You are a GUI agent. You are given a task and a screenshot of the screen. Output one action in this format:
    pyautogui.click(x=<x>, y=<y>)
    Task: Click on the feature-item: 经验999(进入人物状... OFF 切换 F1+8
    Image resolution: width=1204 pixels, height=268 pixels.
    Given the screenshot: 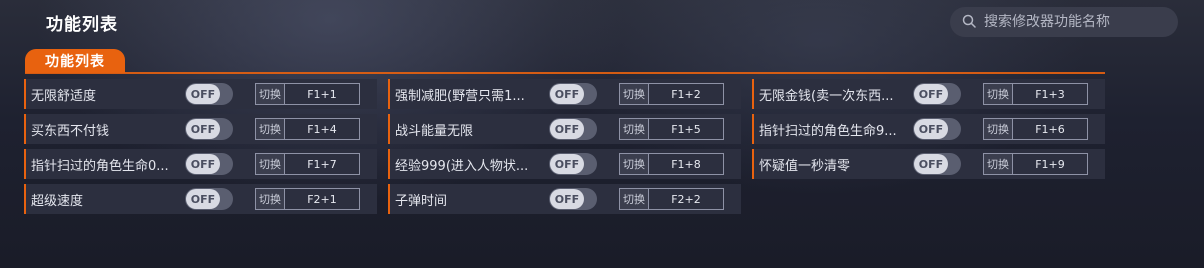 What is the action you would take?
    pyautogui.click(x=564, y=164)
    